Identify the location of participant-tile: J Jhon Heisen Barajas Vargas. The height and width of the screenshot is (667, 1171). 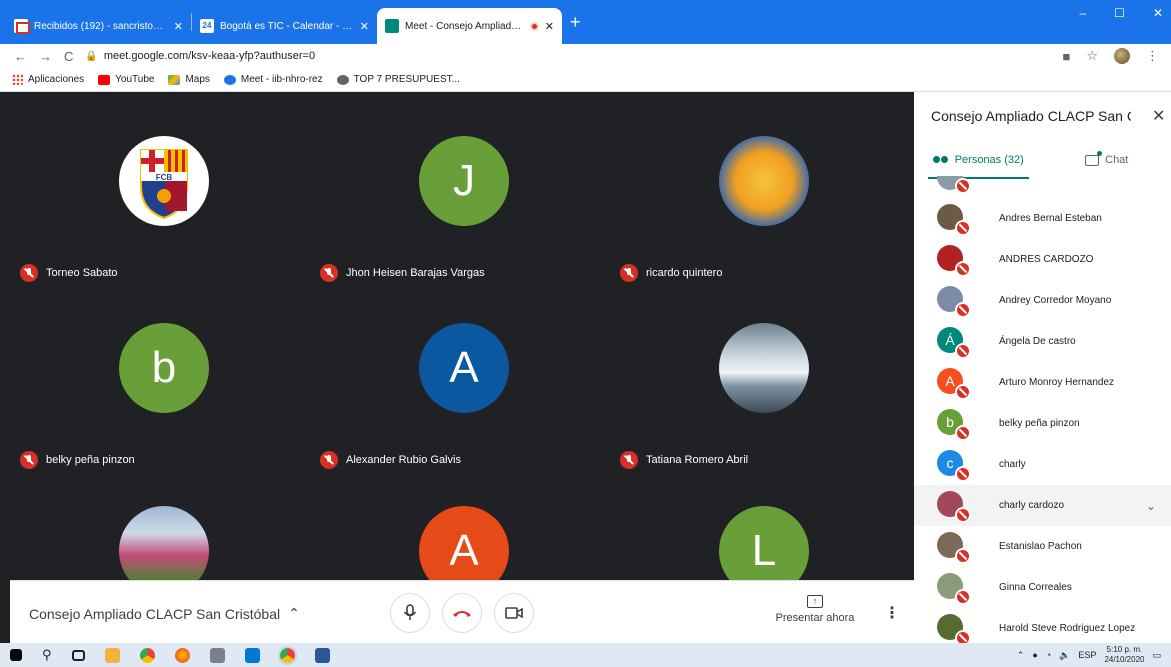
(464, 226).